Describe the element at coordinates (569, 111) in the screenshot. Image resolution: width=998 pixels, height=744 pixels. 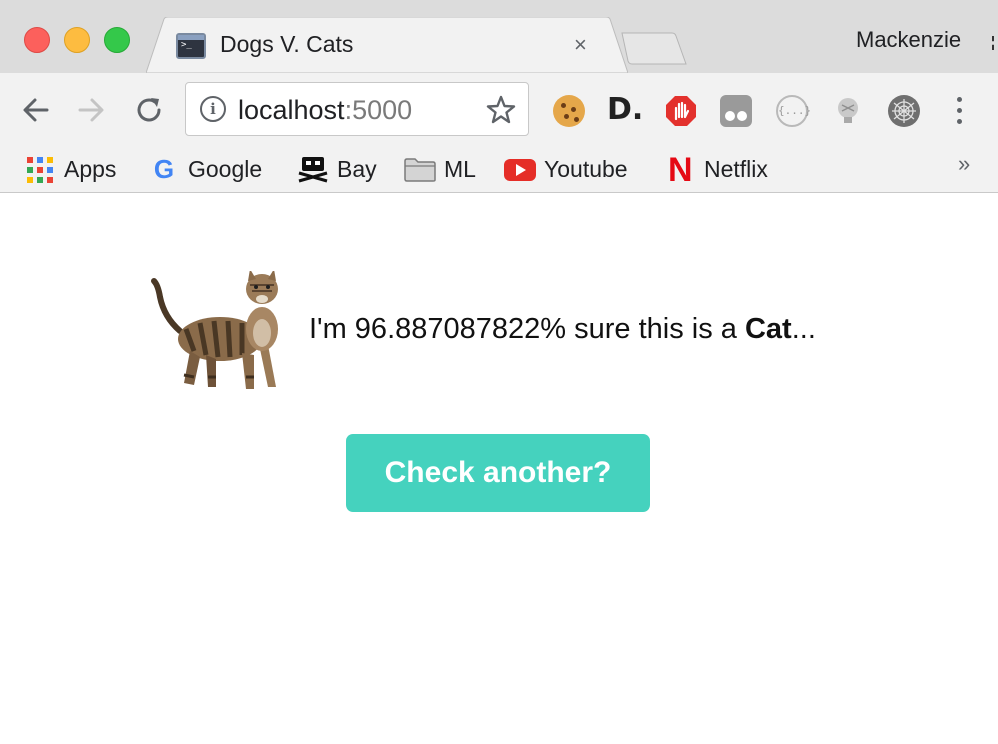
I see `cookie-icon` at that location.